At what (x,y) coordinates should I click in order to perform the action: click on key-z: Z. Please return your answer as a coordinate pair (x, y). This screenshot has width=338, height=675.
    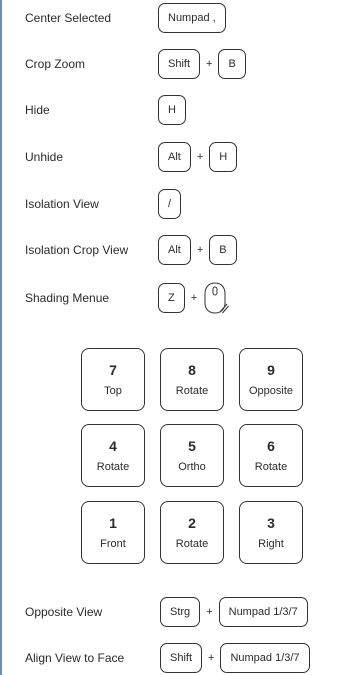
    Looking at the image, I should click on (171, 298).